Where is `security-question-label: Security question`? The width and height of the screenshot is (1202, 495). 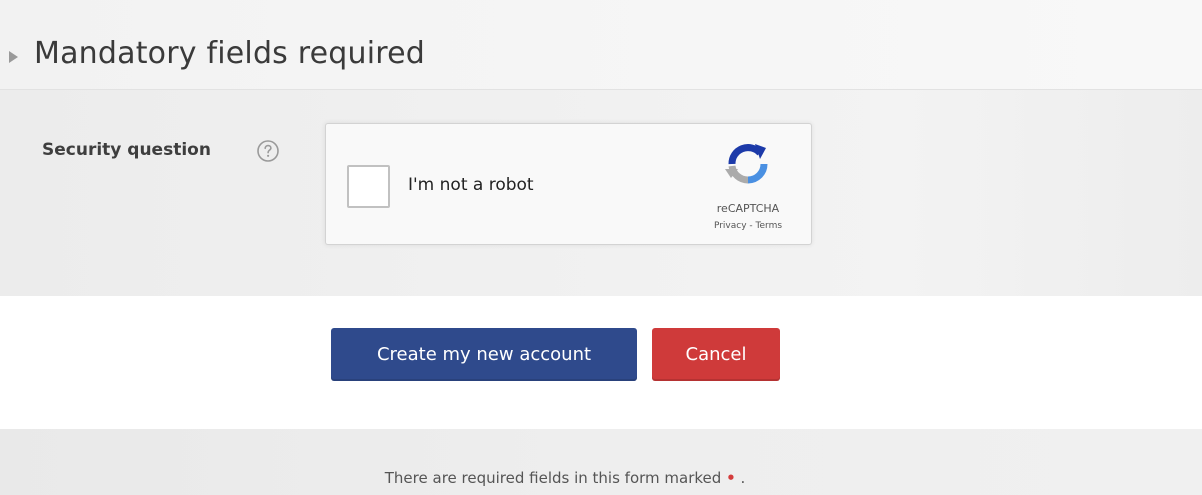 security-question-label: Security question is located at coordinates (126, 150).